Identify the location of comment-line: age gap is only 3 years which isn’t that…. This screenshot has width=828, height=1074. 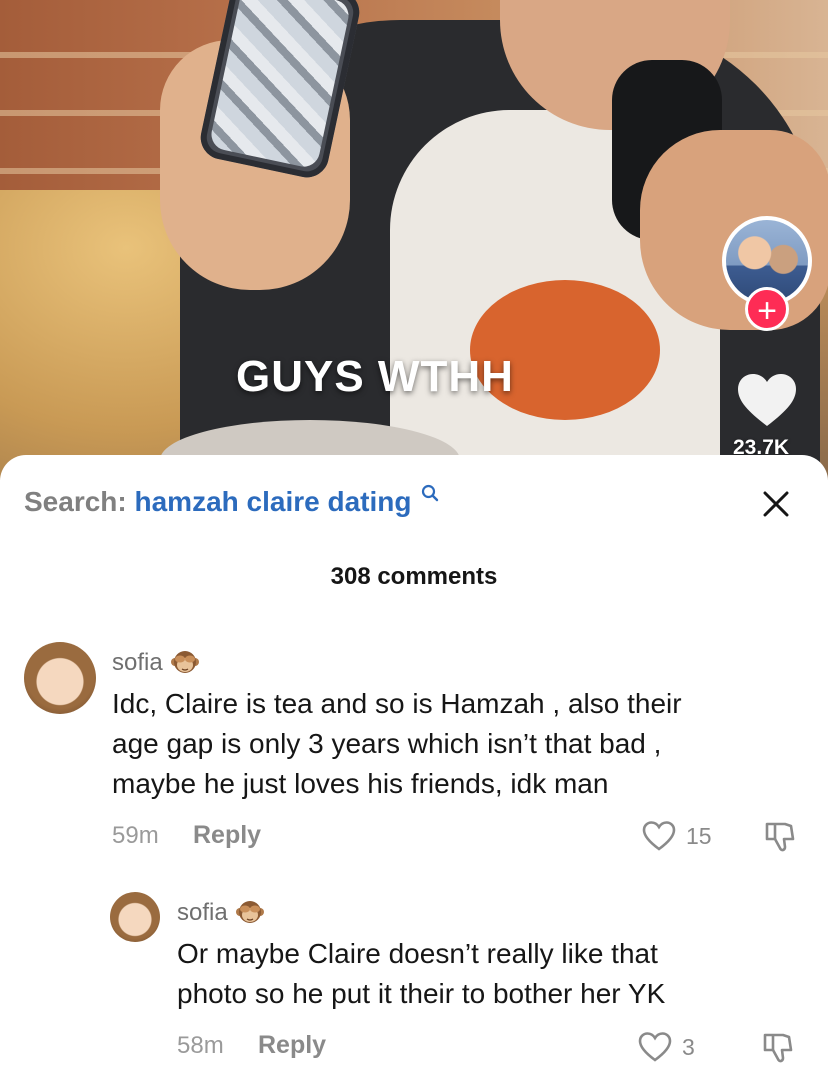
(387, 743).